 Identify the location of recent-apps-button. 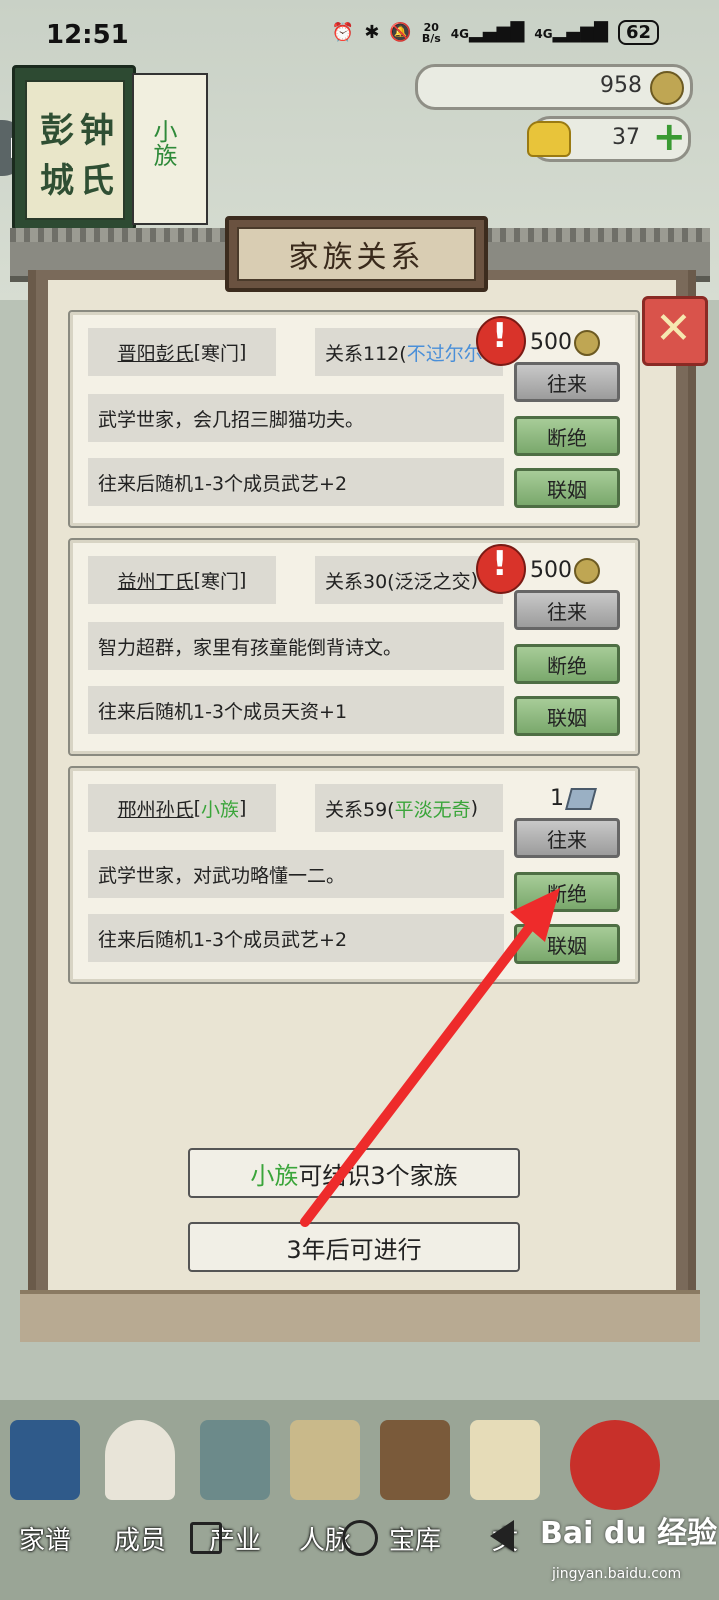
(206, 1538).